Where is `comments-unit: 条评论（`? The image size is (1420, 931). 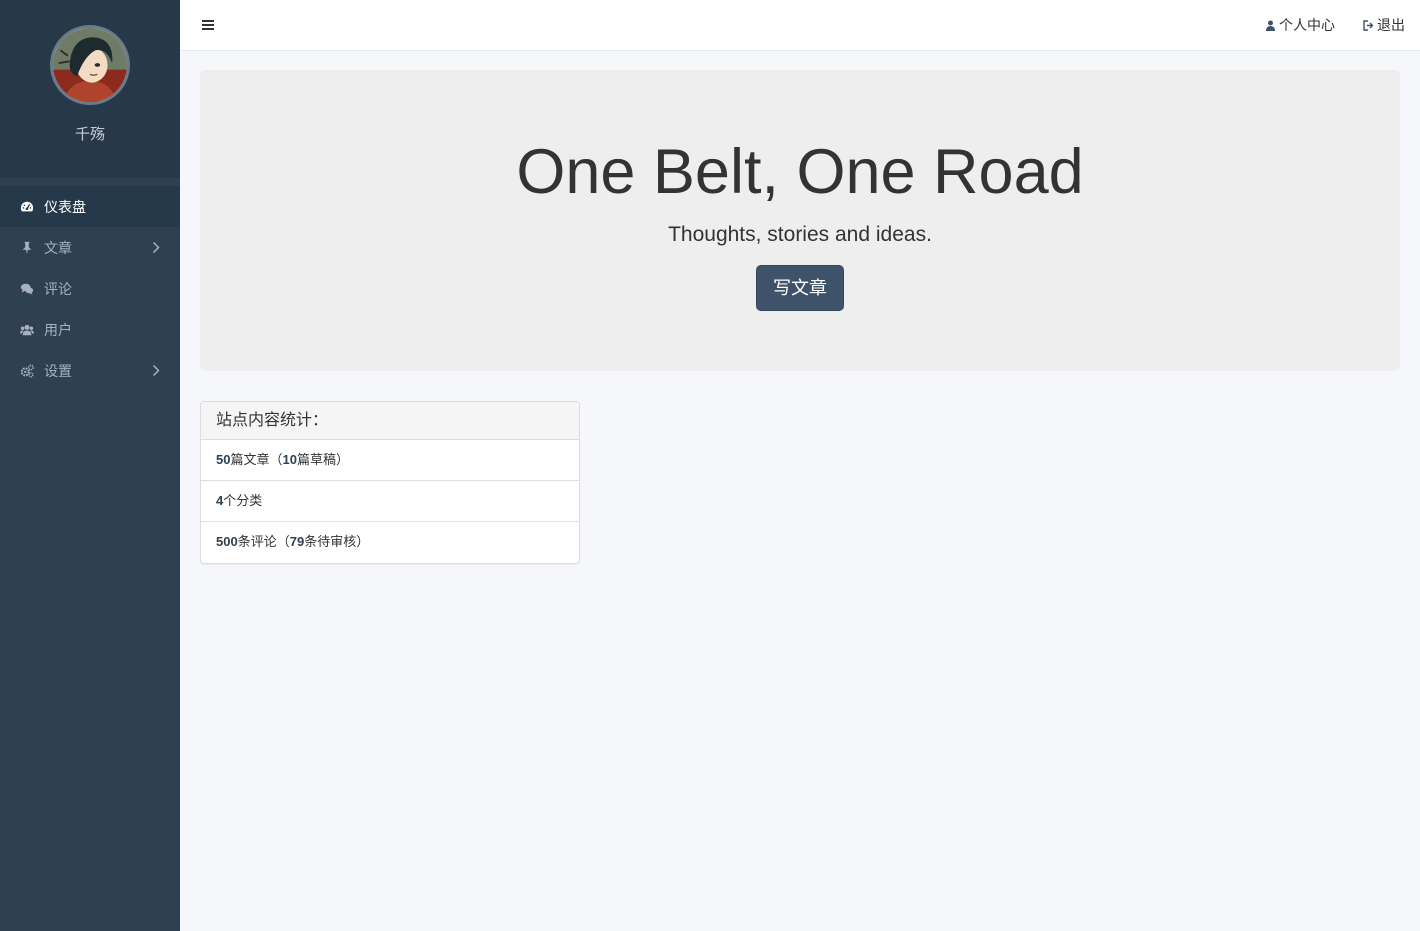 comments-unit: 条评论（ is located at coordinates (263, 541).